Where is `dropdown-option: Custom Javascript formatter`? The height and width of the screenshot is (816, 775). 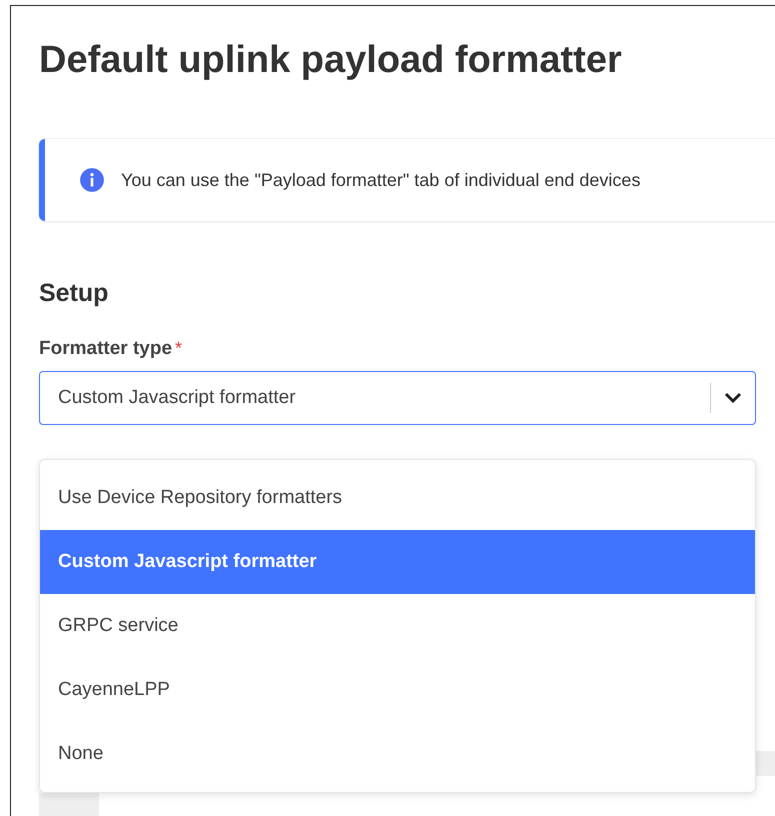 dropdown-option: Custom Javascript formatter is located at coordinates (397, 562).